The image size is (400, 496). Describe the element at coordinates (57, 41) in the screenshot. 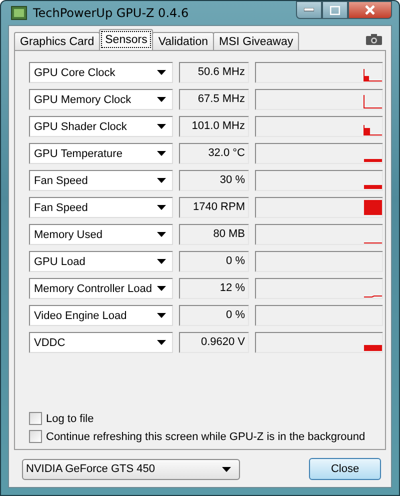

I see `tab: Graphics Card` at that location.